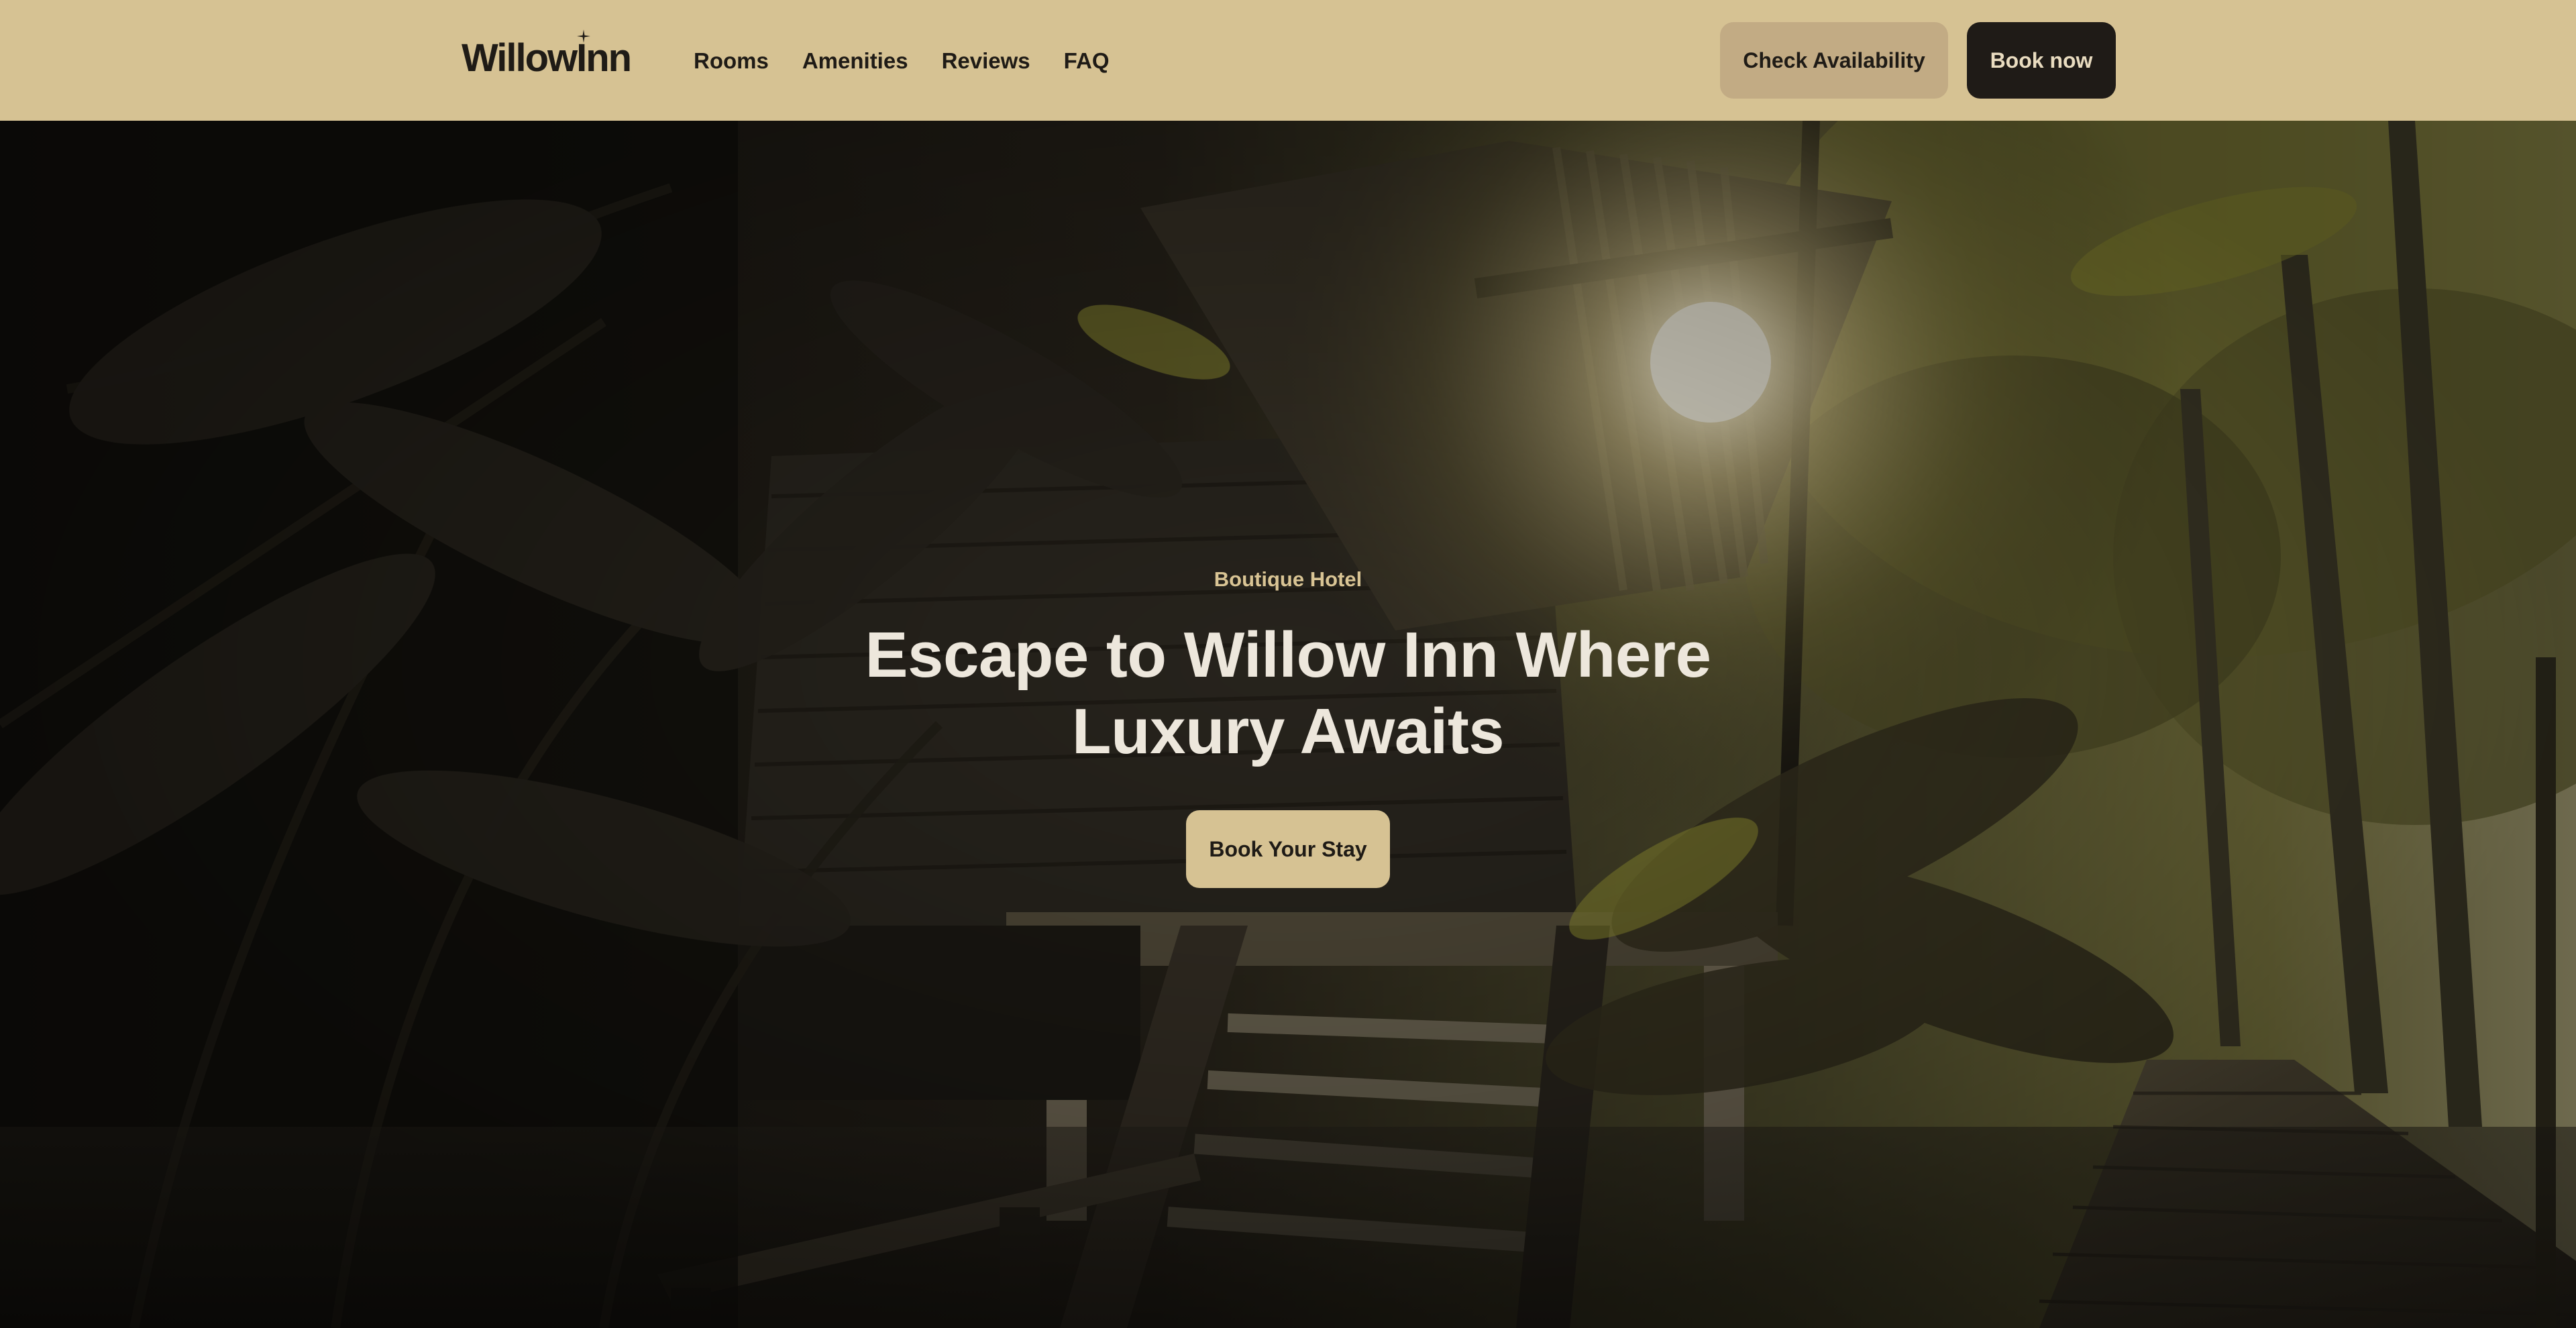 Image resolution: width=2576 pixels, height=1328 pixels. Describe the element at coordinates (1288, 579) in the screenshot. I see `hero-eyebrow: Boutique Hotel` at that location.